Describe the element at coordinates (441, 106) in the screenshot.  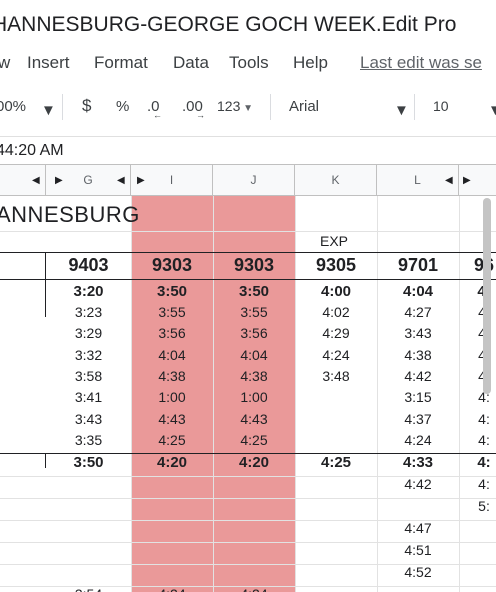
I see `font-size-input: 10` at that location.